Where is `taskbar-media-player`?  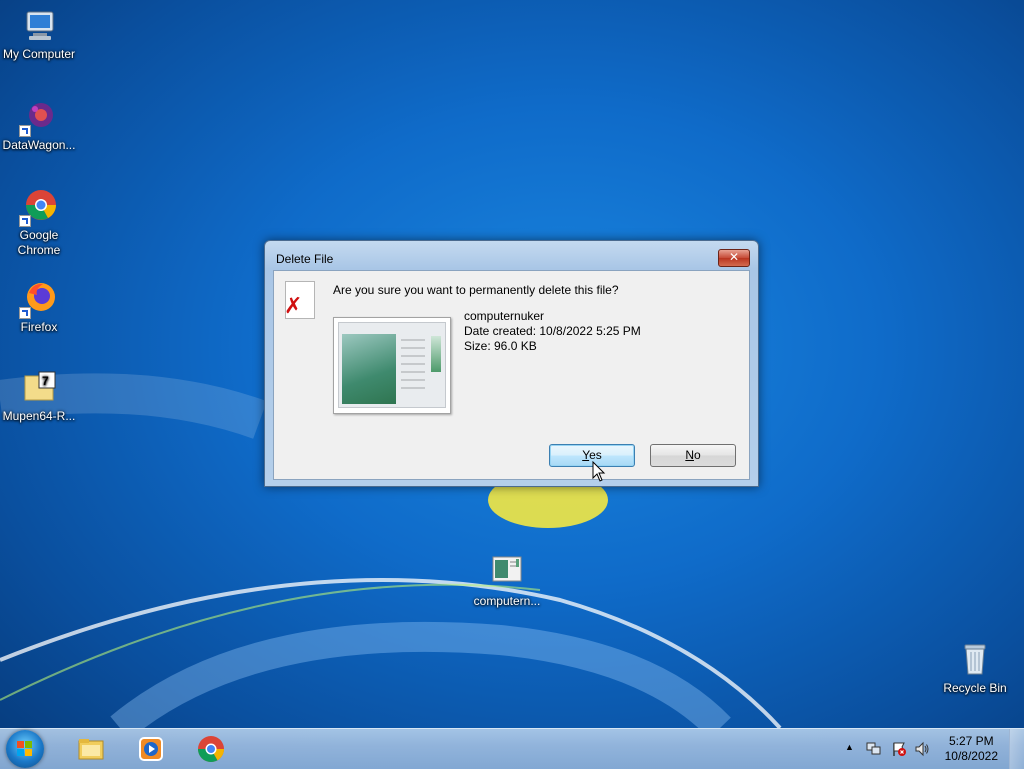
taskbar-media-player is located at coordinates (149, 749).